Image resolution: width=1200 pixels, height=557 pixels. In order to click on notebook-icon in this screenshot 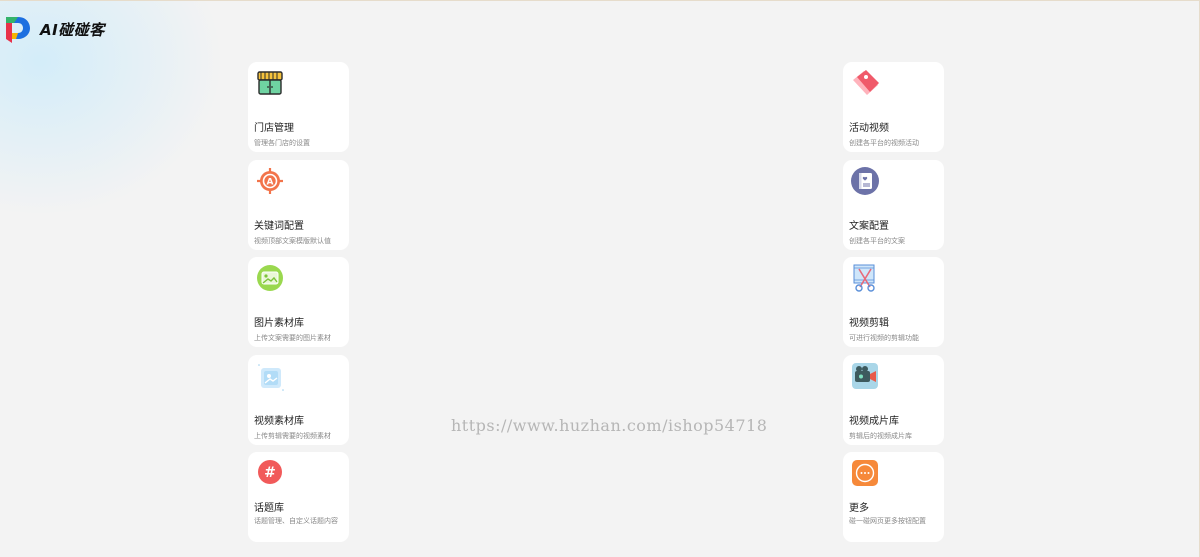, I will do `click(865, 181)`.